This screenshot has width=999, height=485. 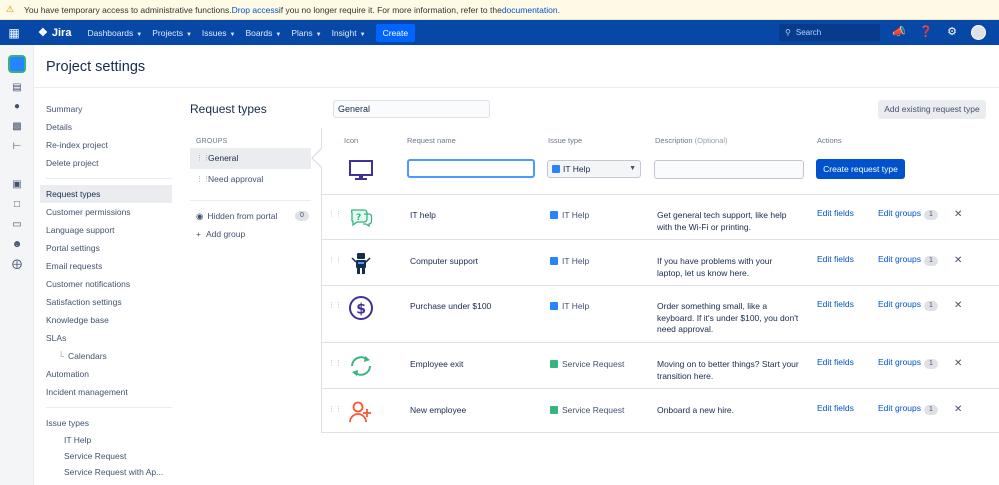 What do you see at coordinates (318, 34) in the screenshot?
I see `chevron-down-icon: ▼` at bounding box center [318, 34].